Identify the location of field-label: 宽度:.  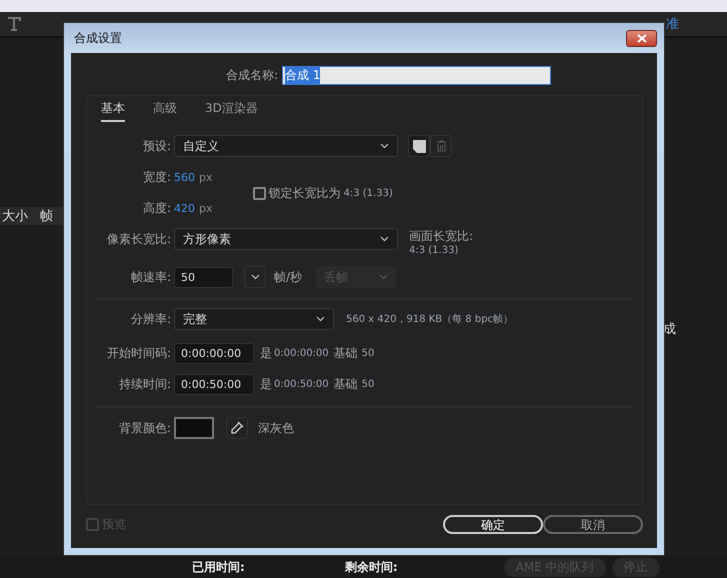
(156, 177).